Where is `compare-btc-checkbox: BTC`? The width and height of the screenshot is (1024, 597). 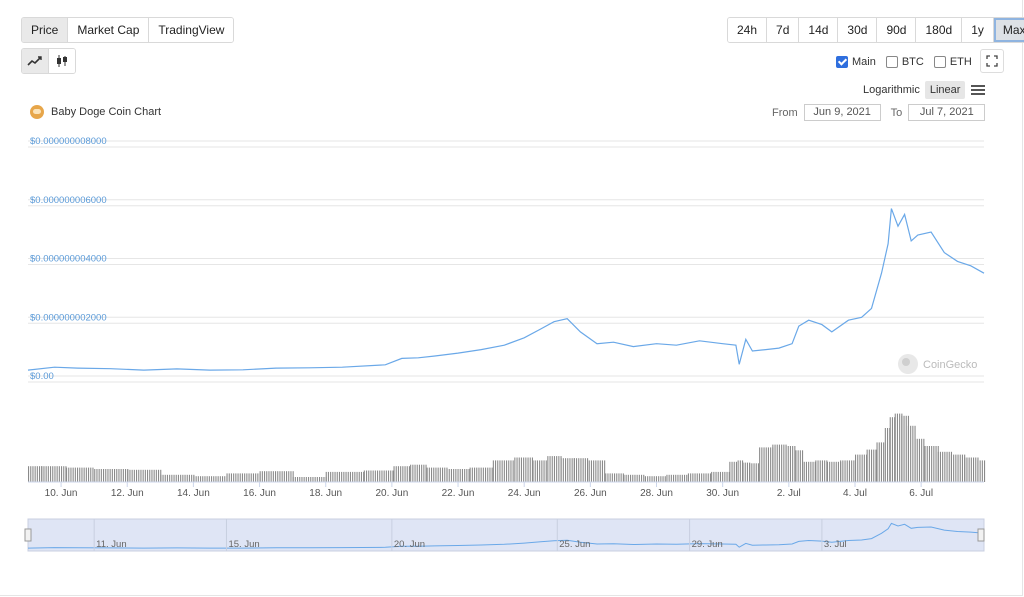
compare-btc-checkbox: BTC is located at coordinates (904, 62).